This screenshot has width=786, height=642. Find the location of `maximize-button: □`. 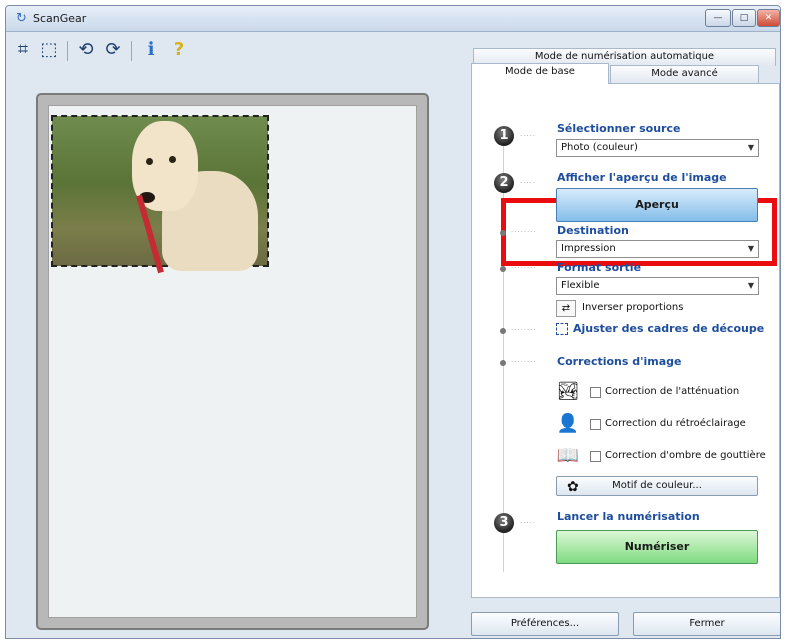

maximize-button: □ is located at coordinates (744, 18).